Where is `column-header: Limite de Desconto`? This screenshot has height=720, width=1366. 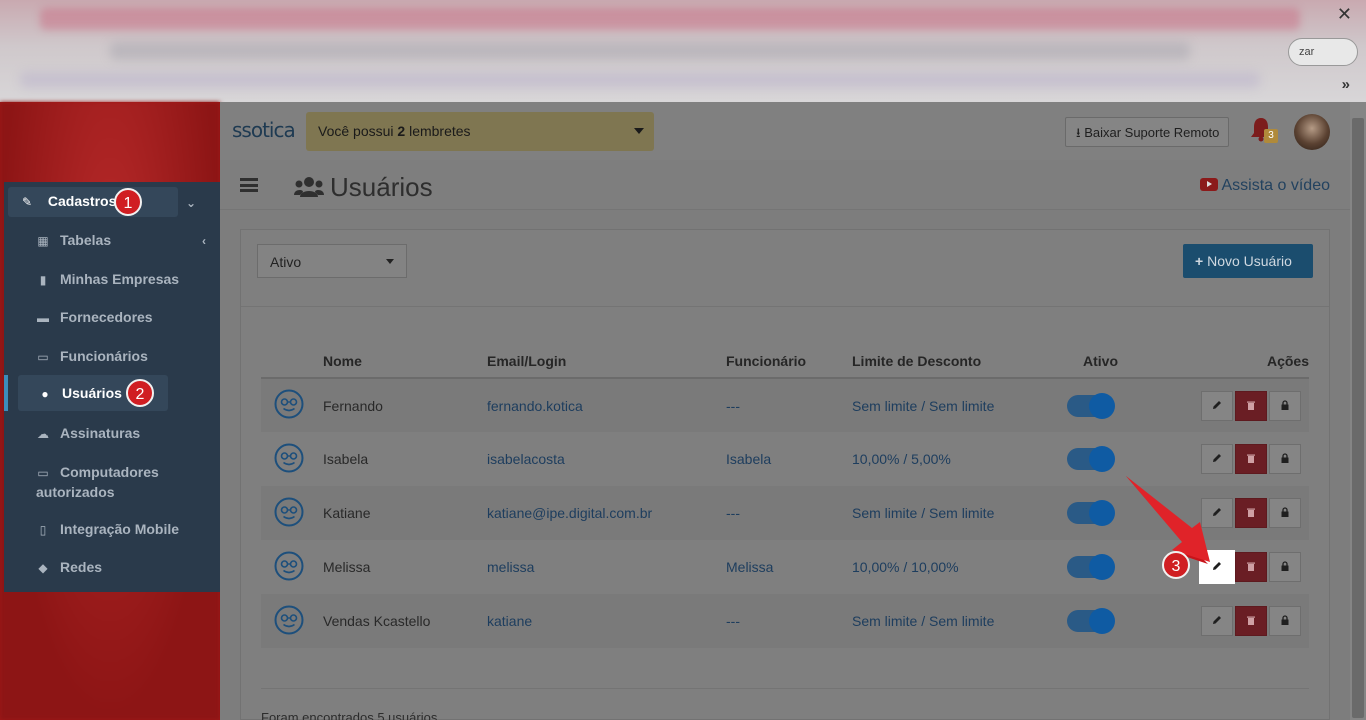 column-header: Limite de Desconto is located at coordinates (954, 361).